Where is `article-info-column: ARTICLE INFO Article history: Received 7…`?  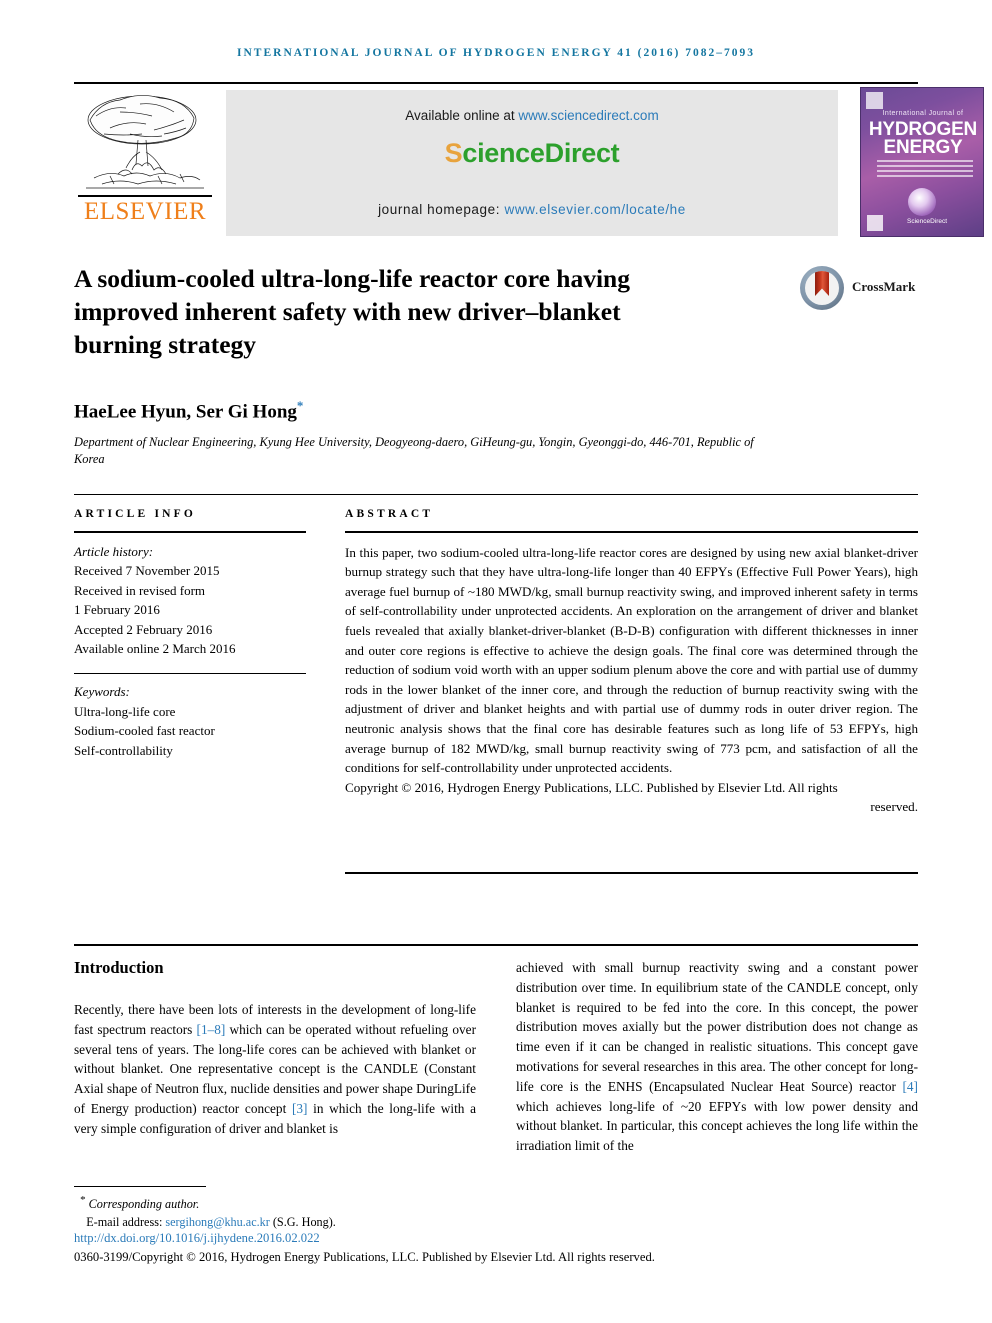
article-info-column: ARTICLE INFO Article history: Received 7… is located at coordinates (199, 634).